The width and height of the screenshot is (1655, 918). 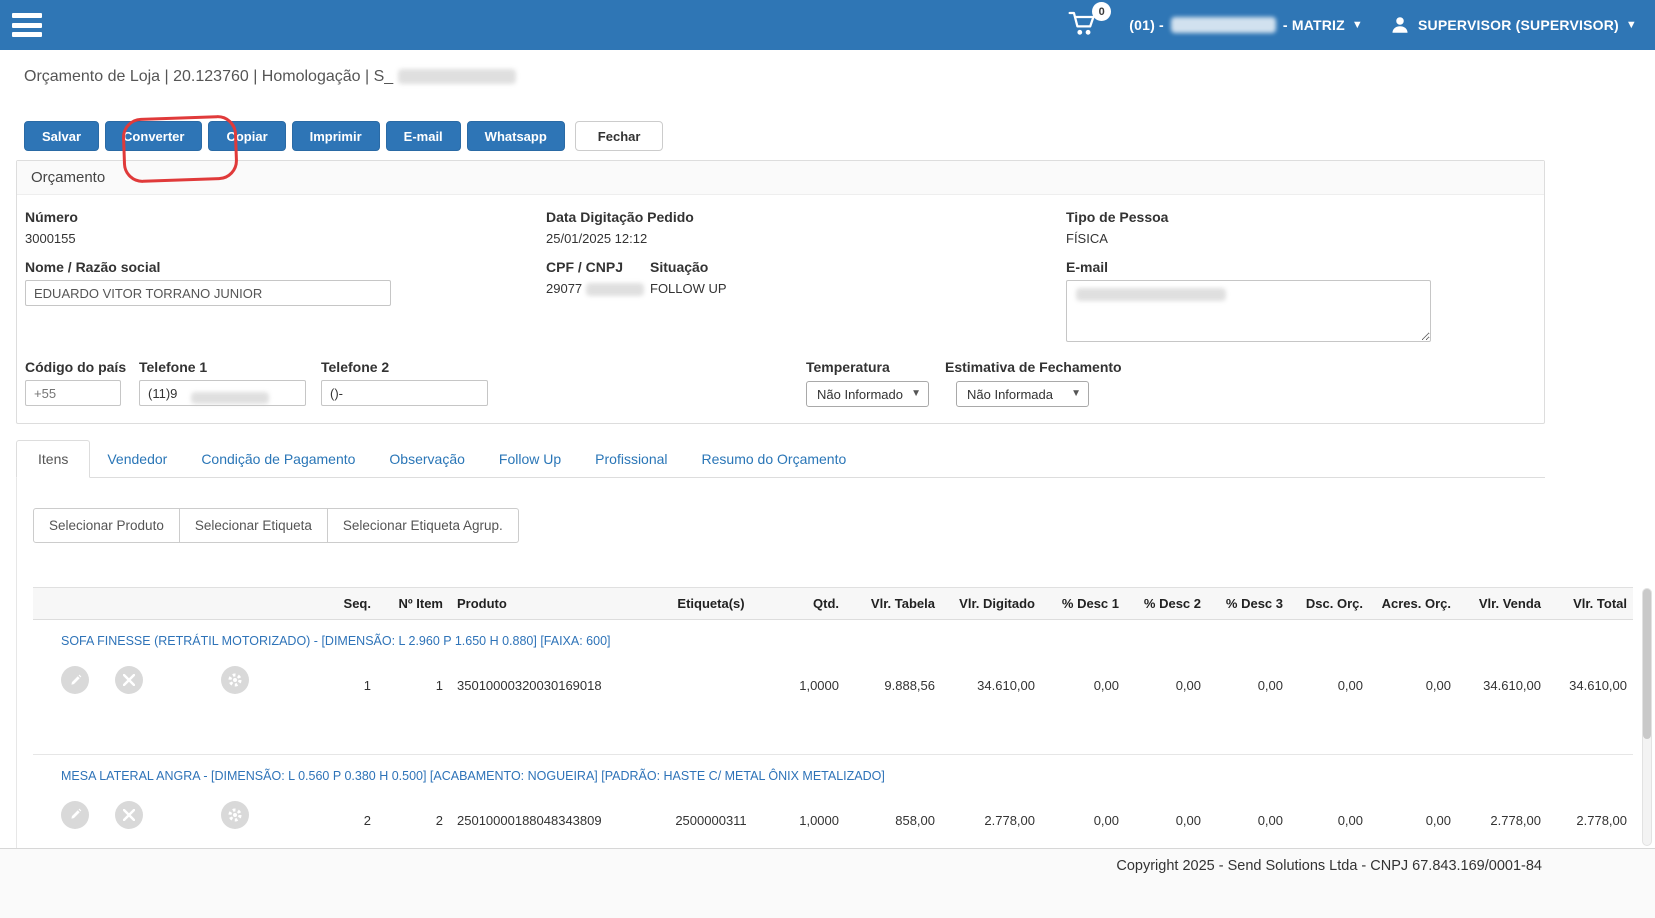 What do you see at coordinates (711, 603) in the screenshot?
I see `col-etiquetas: Etiqueta(s)` at bounding box center [711, 603].